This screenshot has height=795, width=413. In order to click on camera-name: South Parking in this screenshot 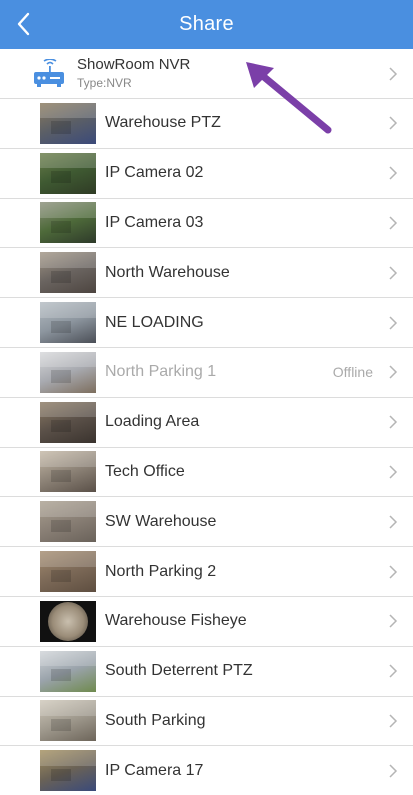, I will do `click(155, 720)`.